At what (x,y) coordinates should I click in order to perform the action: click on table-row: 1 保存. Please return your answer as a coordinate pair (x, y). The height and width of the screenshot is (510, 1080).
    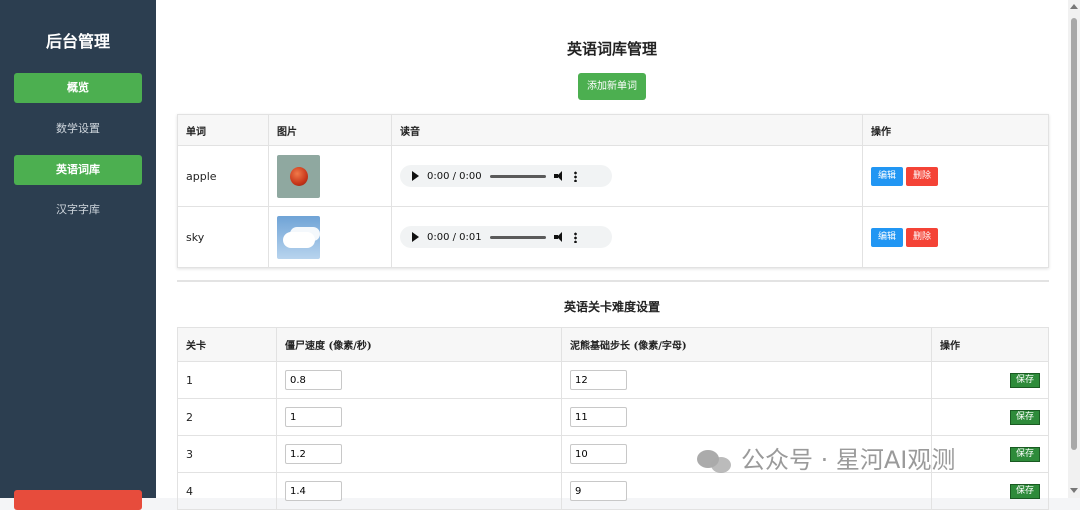
    Looking at the image, I should click on (613, 380).